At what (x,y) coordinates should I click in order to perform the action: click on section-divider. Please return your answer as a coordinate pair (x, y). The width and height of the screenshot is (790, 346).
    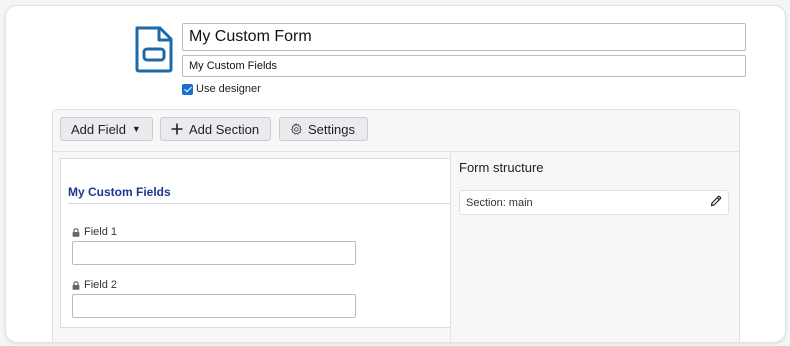
    Looking at the image, I should click on (259, 203).